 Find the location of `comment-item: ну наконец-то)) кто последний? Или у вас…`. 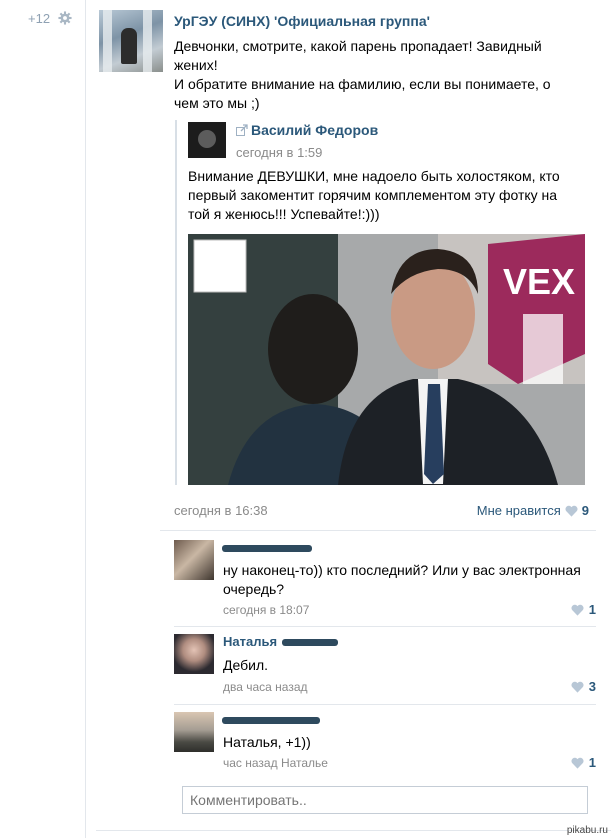

comment-item: ну наконец-то)) кто последний? Или у вас… is located at coordinates (385, 580).